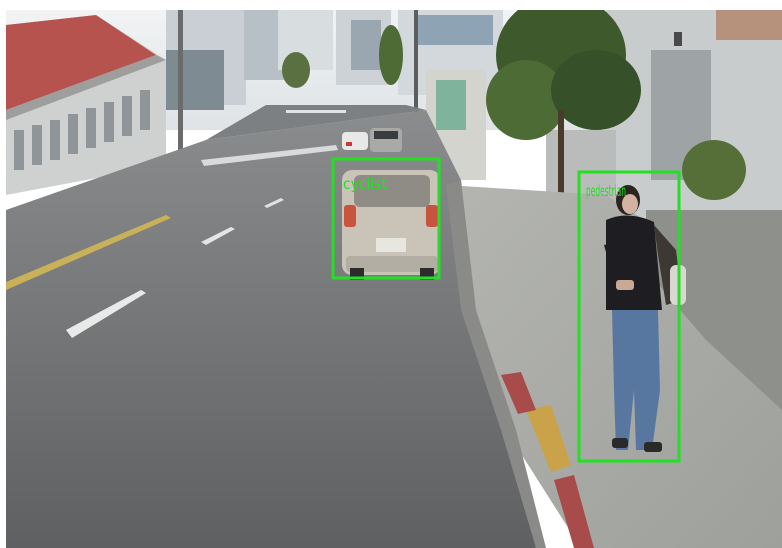  What do you see at coordinates (180, 85) in the screenshot?
I see `utility-pole-left` at bounding box center [180, 85].